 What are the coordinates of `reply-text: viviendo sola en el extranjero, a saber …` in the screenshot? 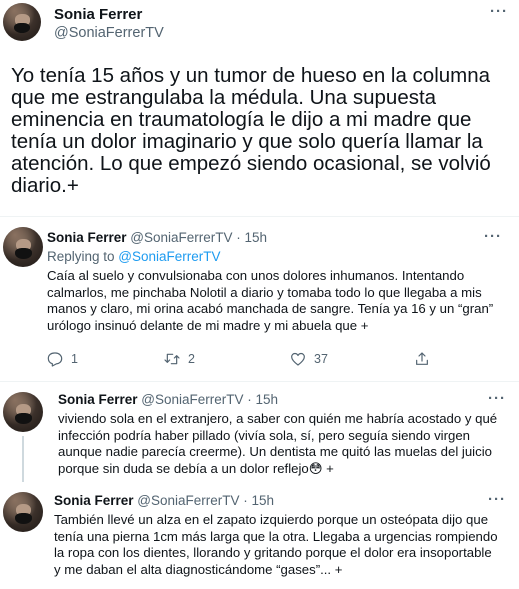 It's located at (277, 444).